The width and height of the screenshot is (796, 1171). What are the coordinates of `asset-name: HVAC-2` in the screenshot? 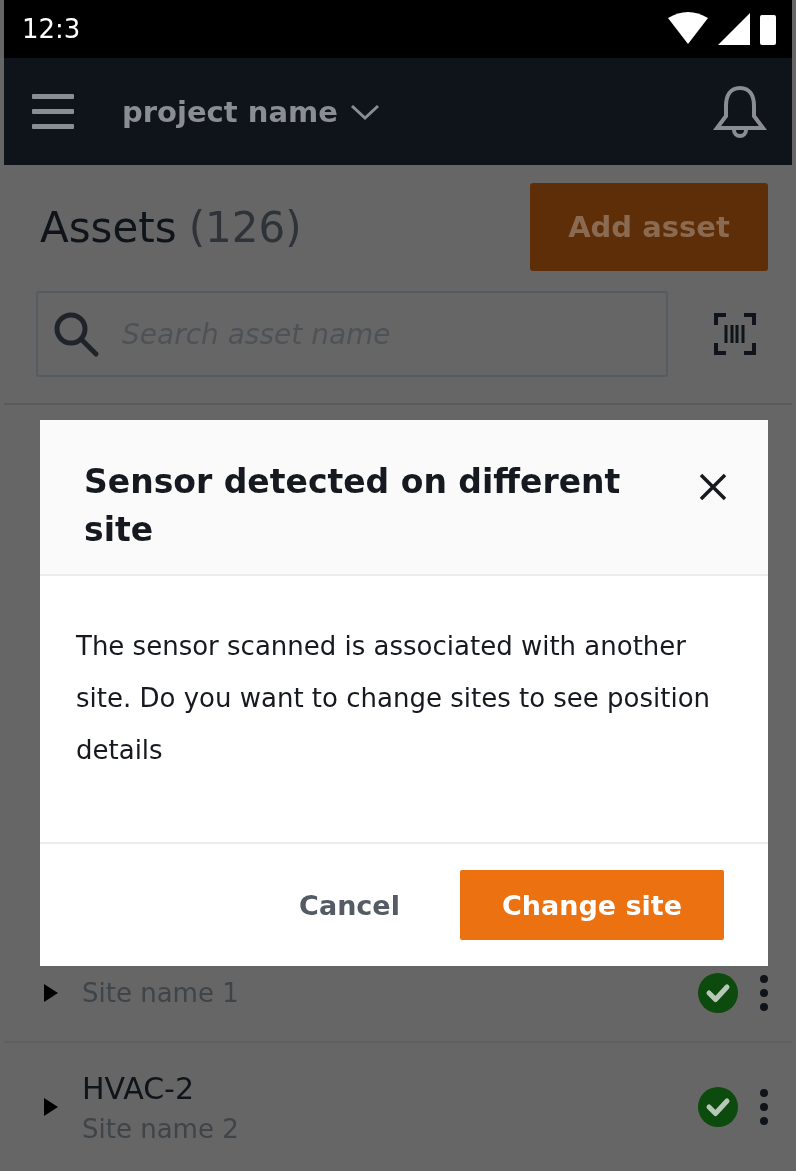 It's located at (139, 1088).